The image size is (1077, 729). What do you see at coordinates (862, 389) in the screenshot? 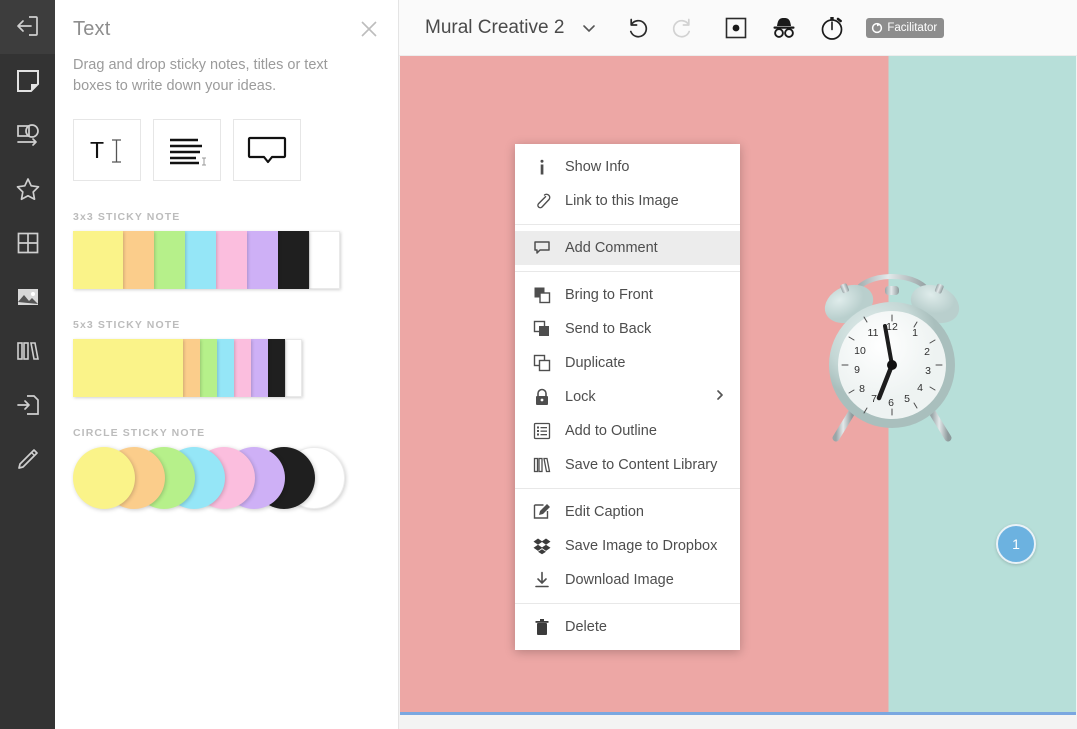
I see `svg-text: 8` at bounding box center [862, 389].